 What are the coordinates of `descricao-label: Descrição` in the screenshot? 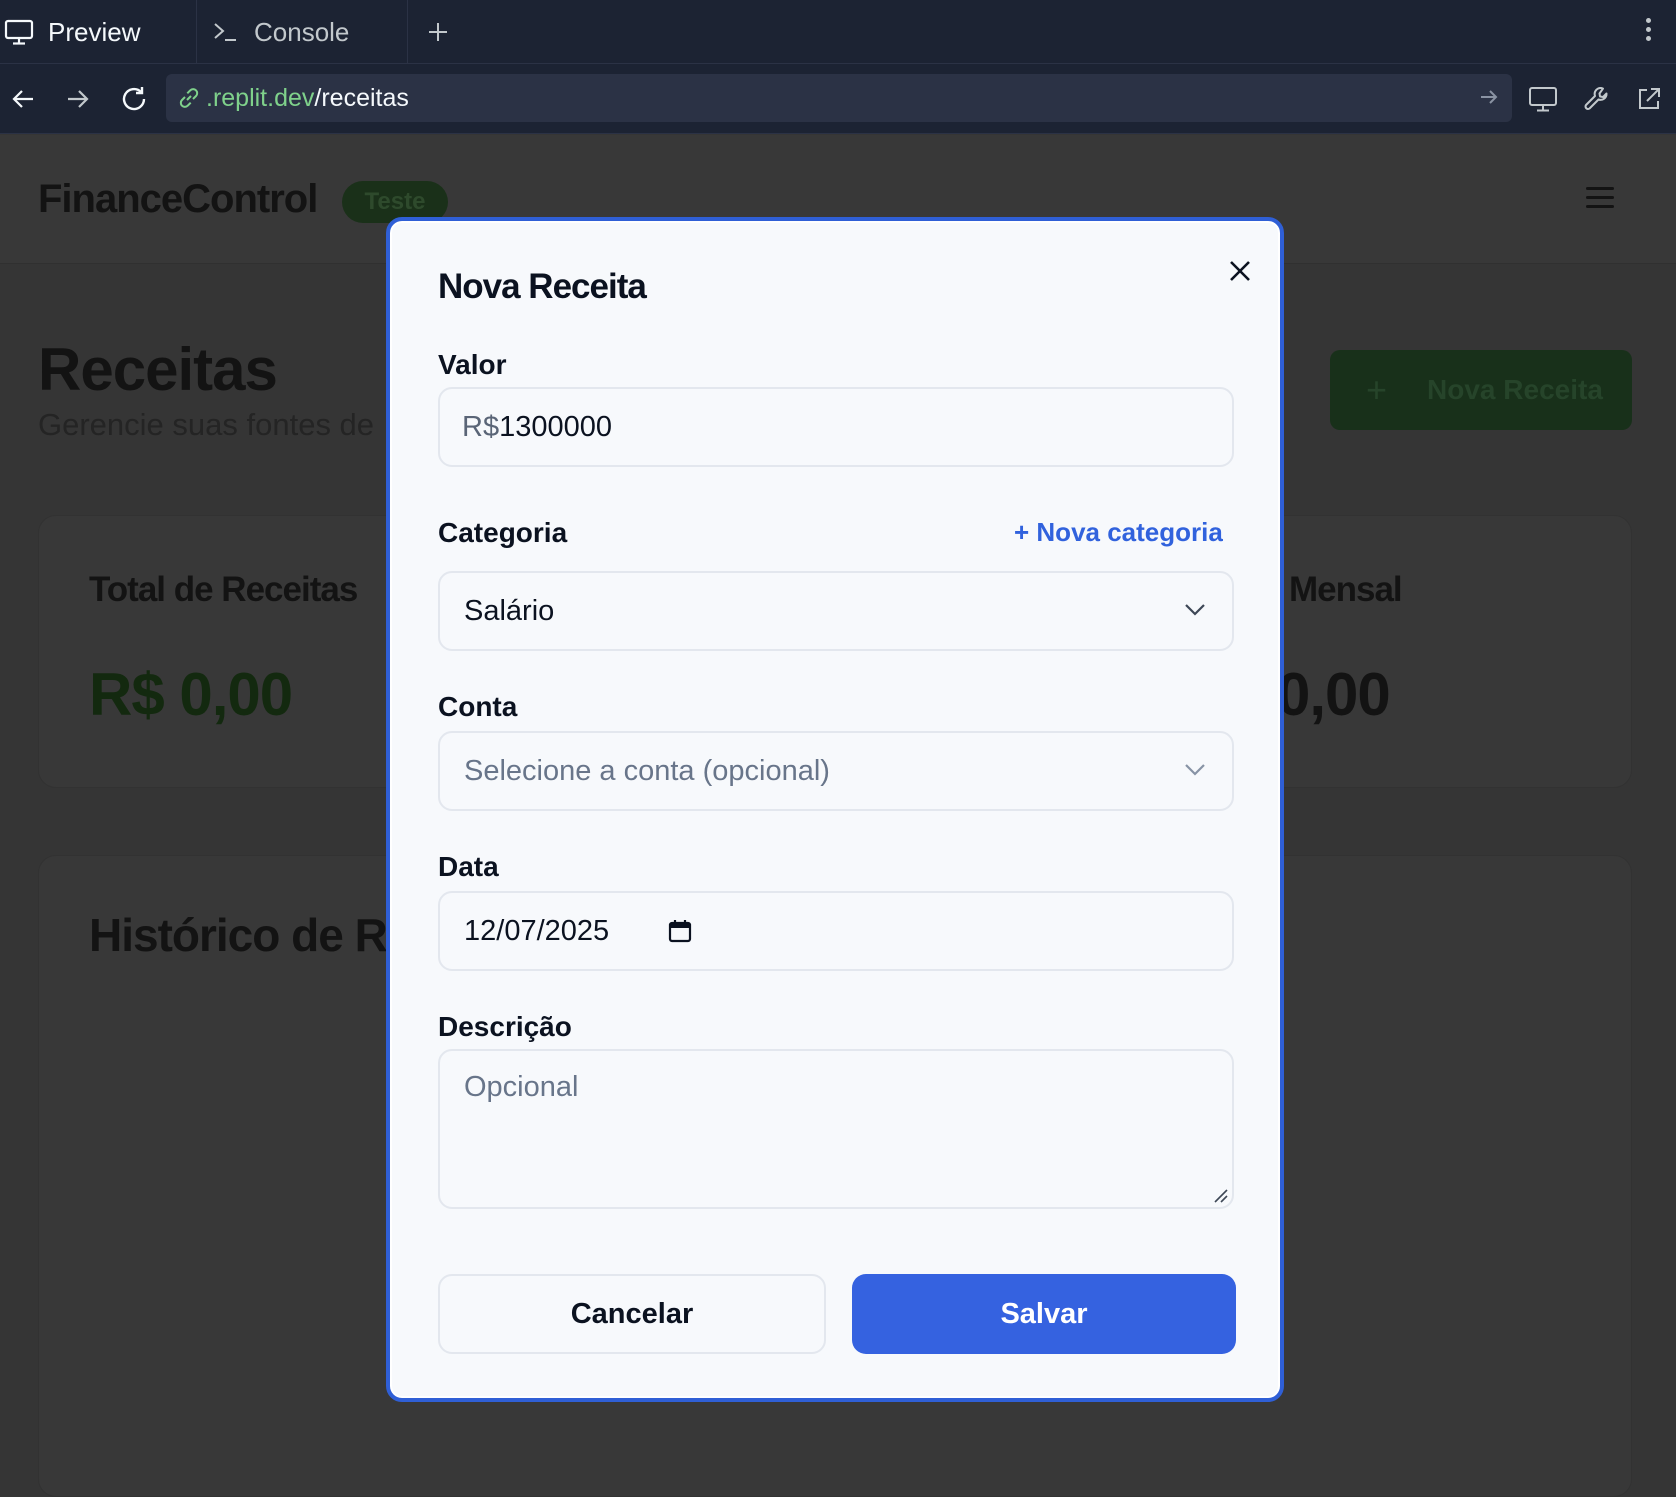 It's located at (505, 1026).